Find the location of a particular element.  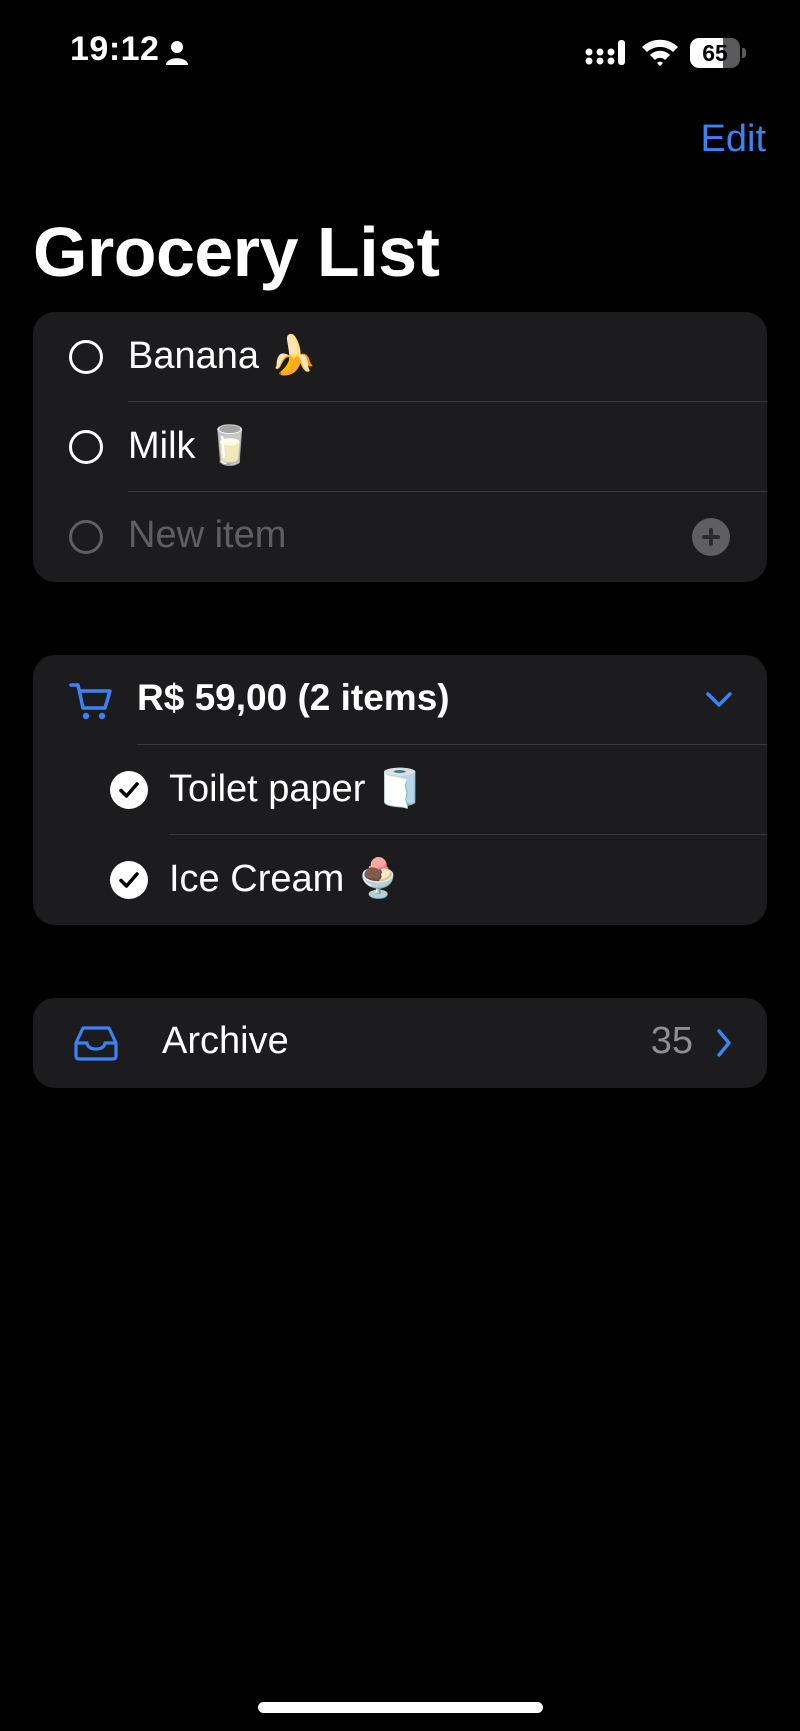

cart-item: Toilet paper 🧻 is located at coordinates (400, 790).